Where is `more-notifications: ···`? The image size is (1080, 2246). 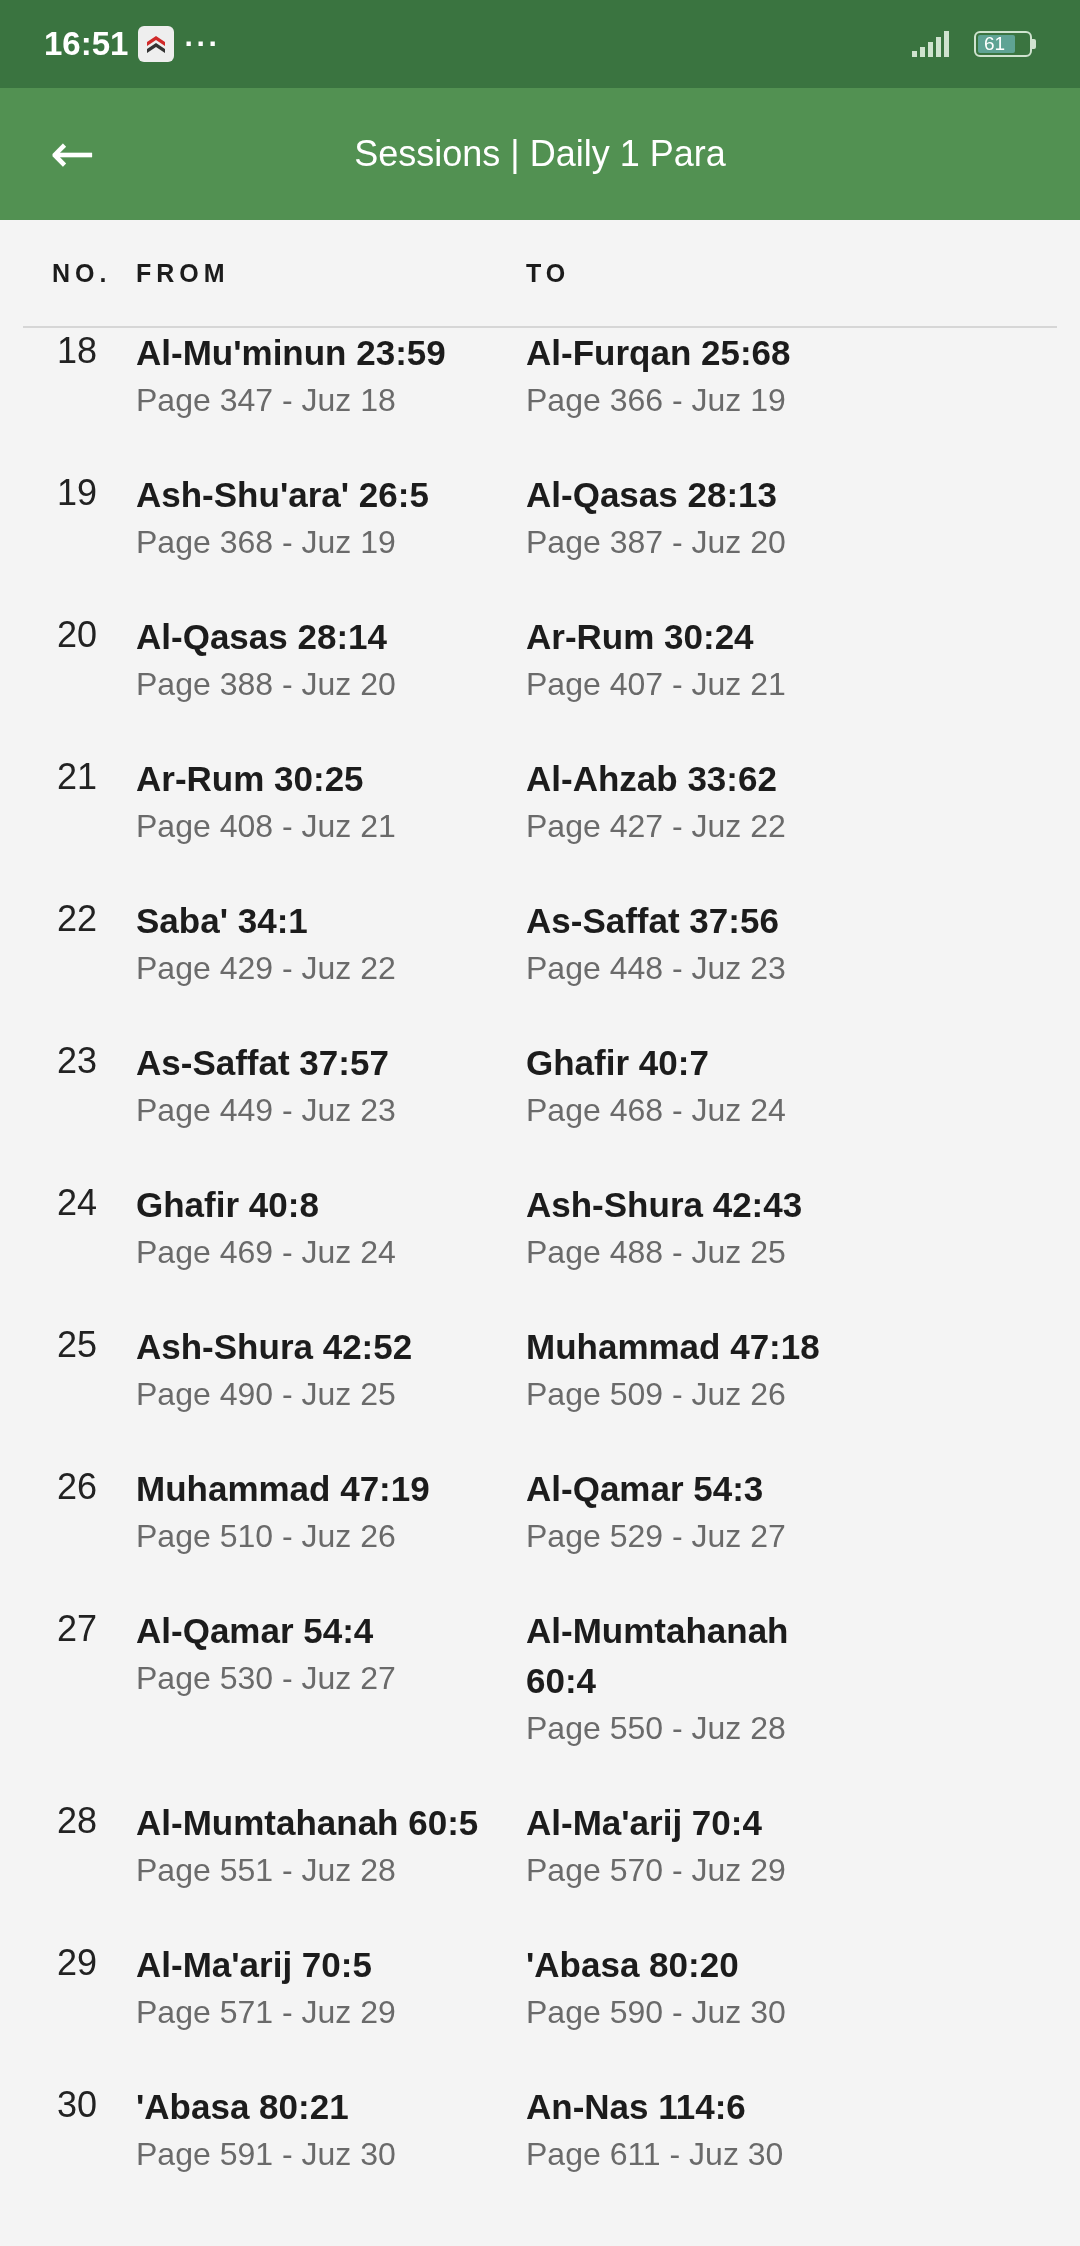
more-notifications: ··· is located at coordinates (202, 44).